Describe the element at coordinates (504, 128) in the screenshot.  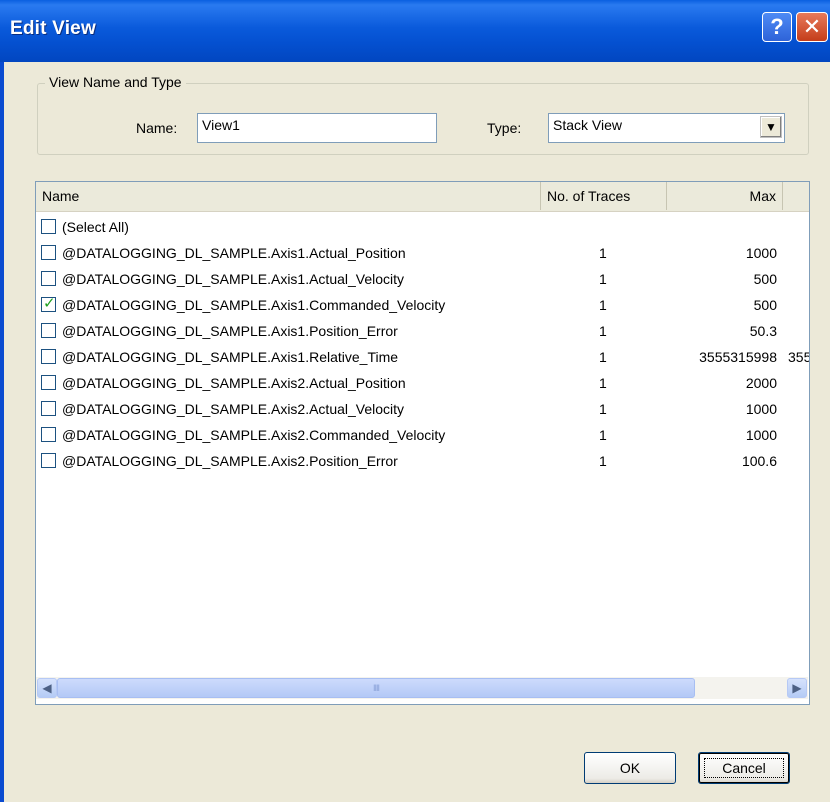
I see `type-label: Type:` at that location.